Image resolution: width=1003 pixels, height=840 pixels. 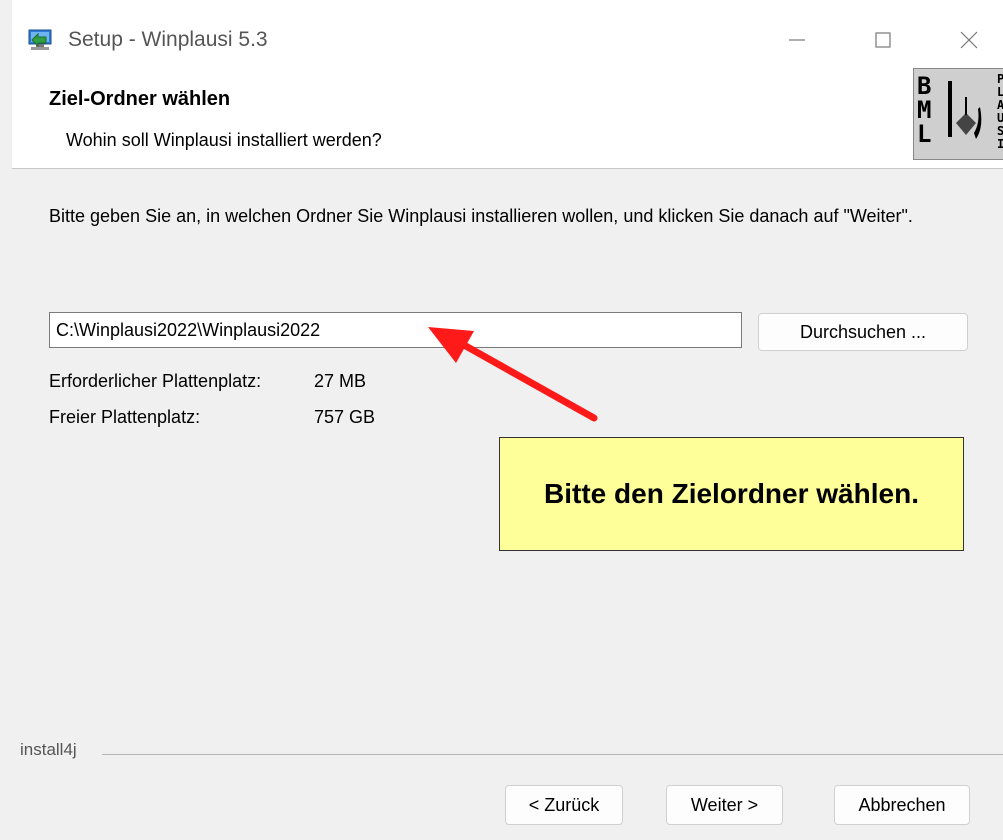 What do you see at coordinates (224, 140) in the screenshot?
I see `page-subtitle: Wohin soll Winplausi installiert werden?` at bounding box center [224, 140].